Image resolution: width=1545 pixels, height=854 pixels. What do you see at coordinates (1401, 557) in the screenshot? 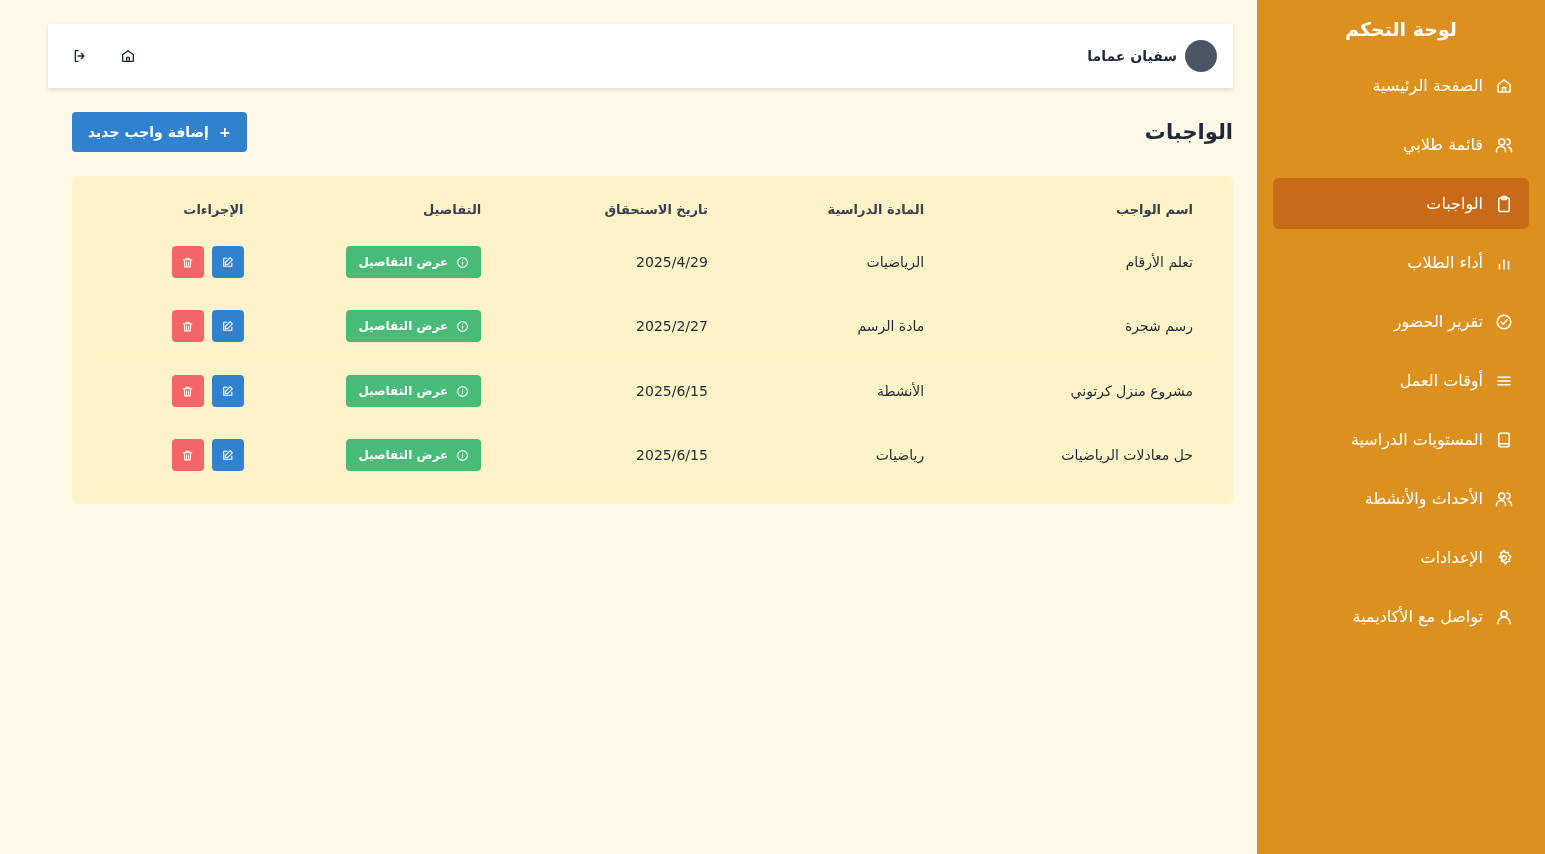
I see `sidebar-item: الإعدادات` at bounding box center [1401, 557].